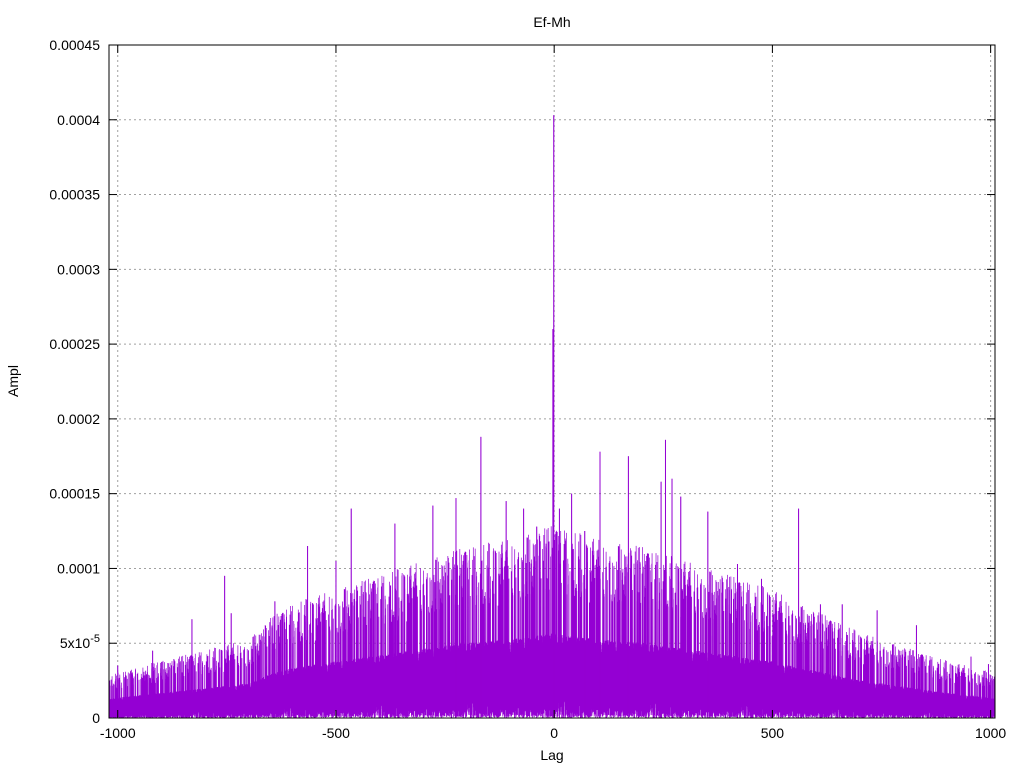 This screenshot has width=1024, height=768. What do you see at coordinates (78, 568) in the screenshot?
I see `y-tick-label: 0.0001` at bounding box center [78, 568].